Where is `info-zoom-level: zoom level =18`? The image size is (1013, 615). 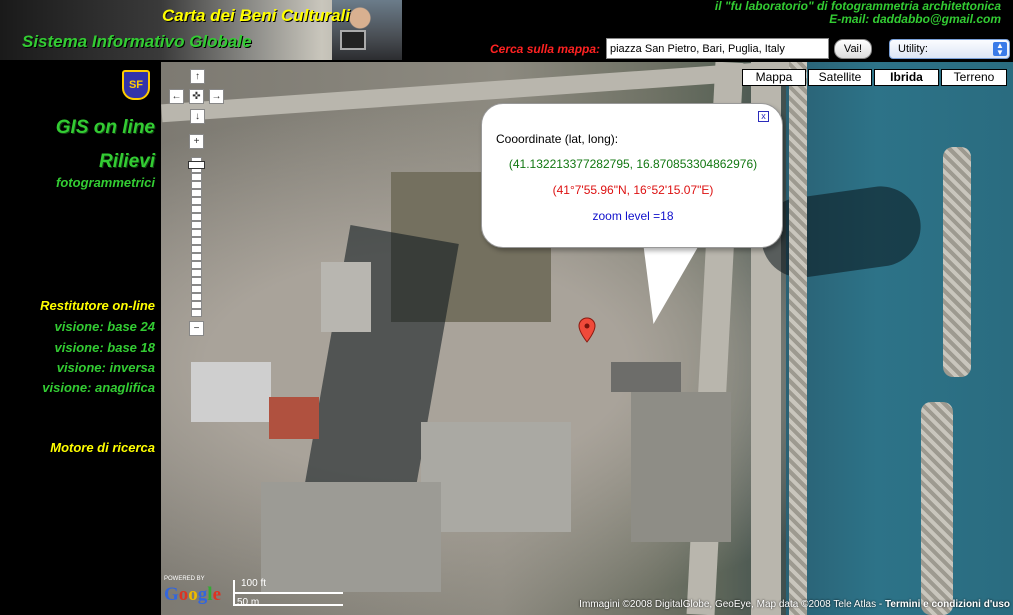
info-zoom-level: zoom level =18 is located at coordinates (633, 216).